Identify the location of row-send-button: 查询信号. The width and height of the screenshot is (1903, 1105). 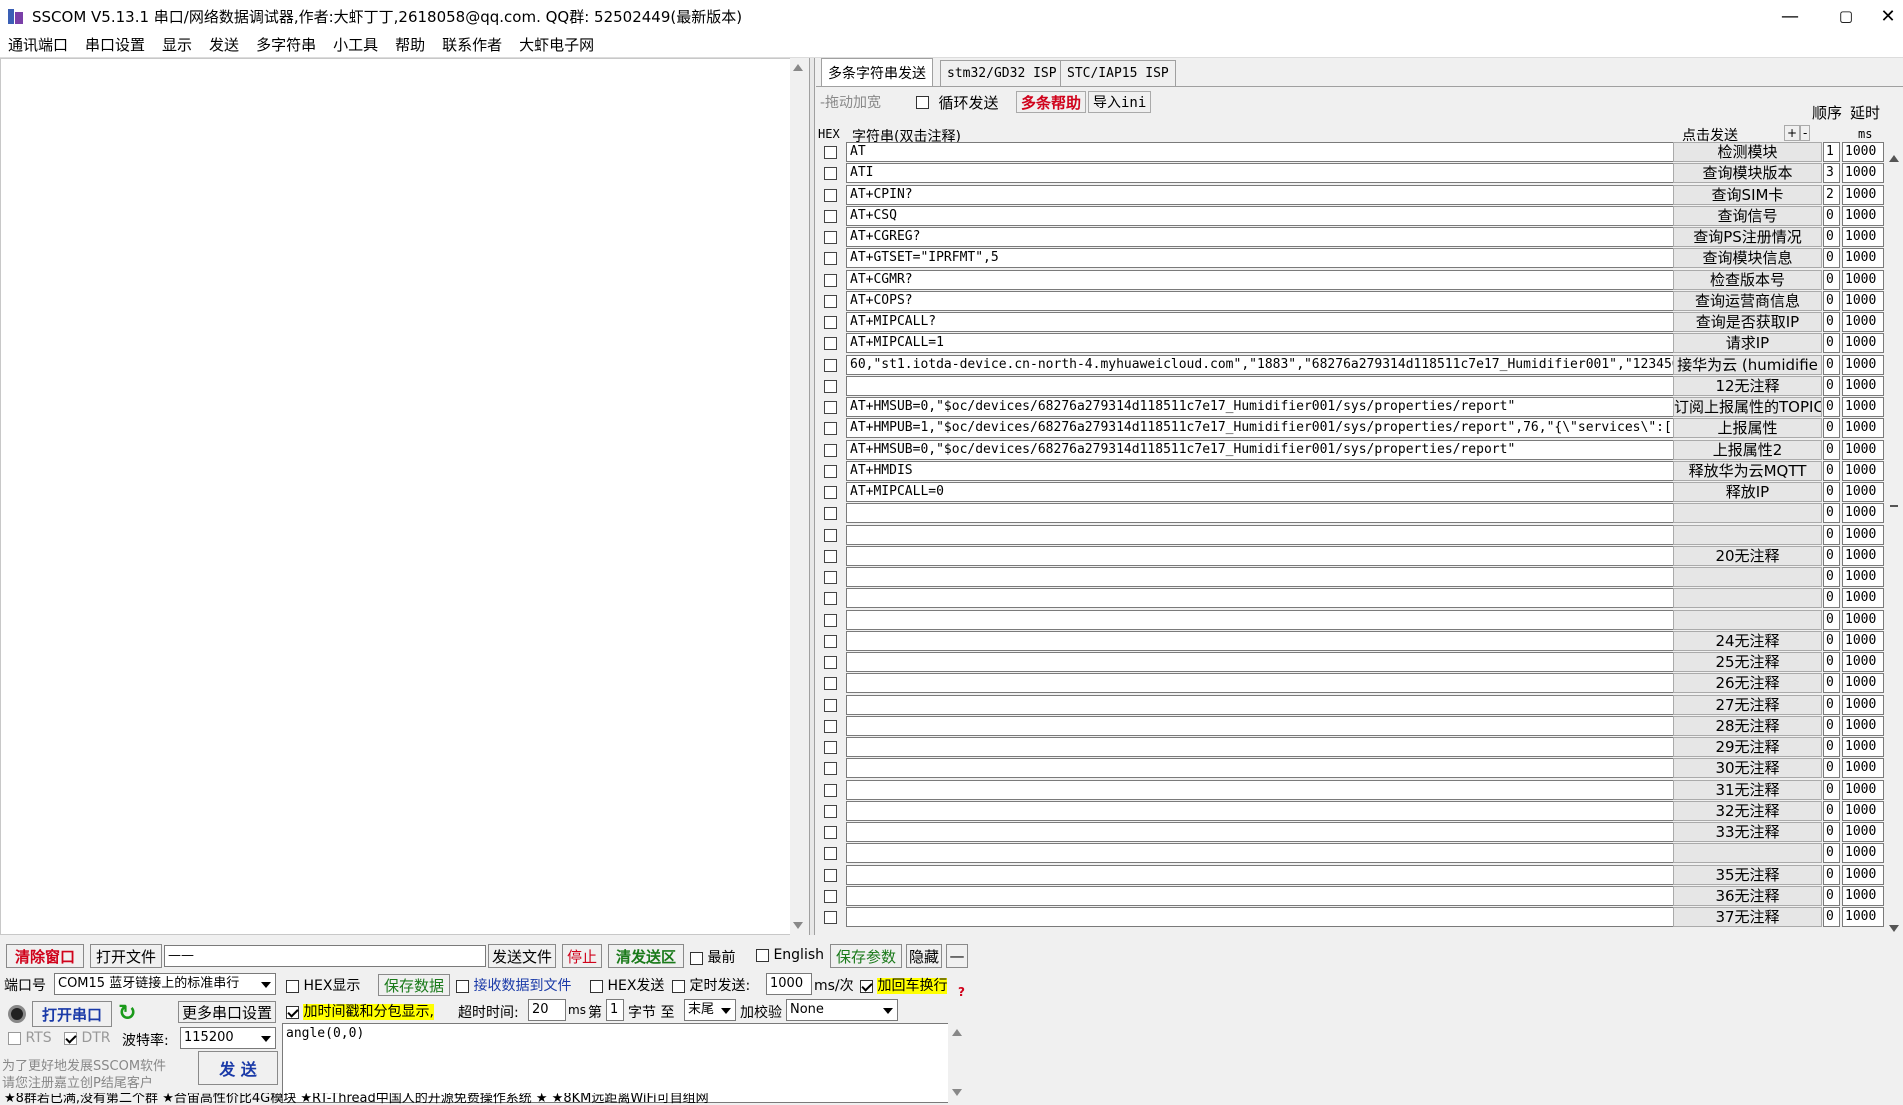
(1747, 215).